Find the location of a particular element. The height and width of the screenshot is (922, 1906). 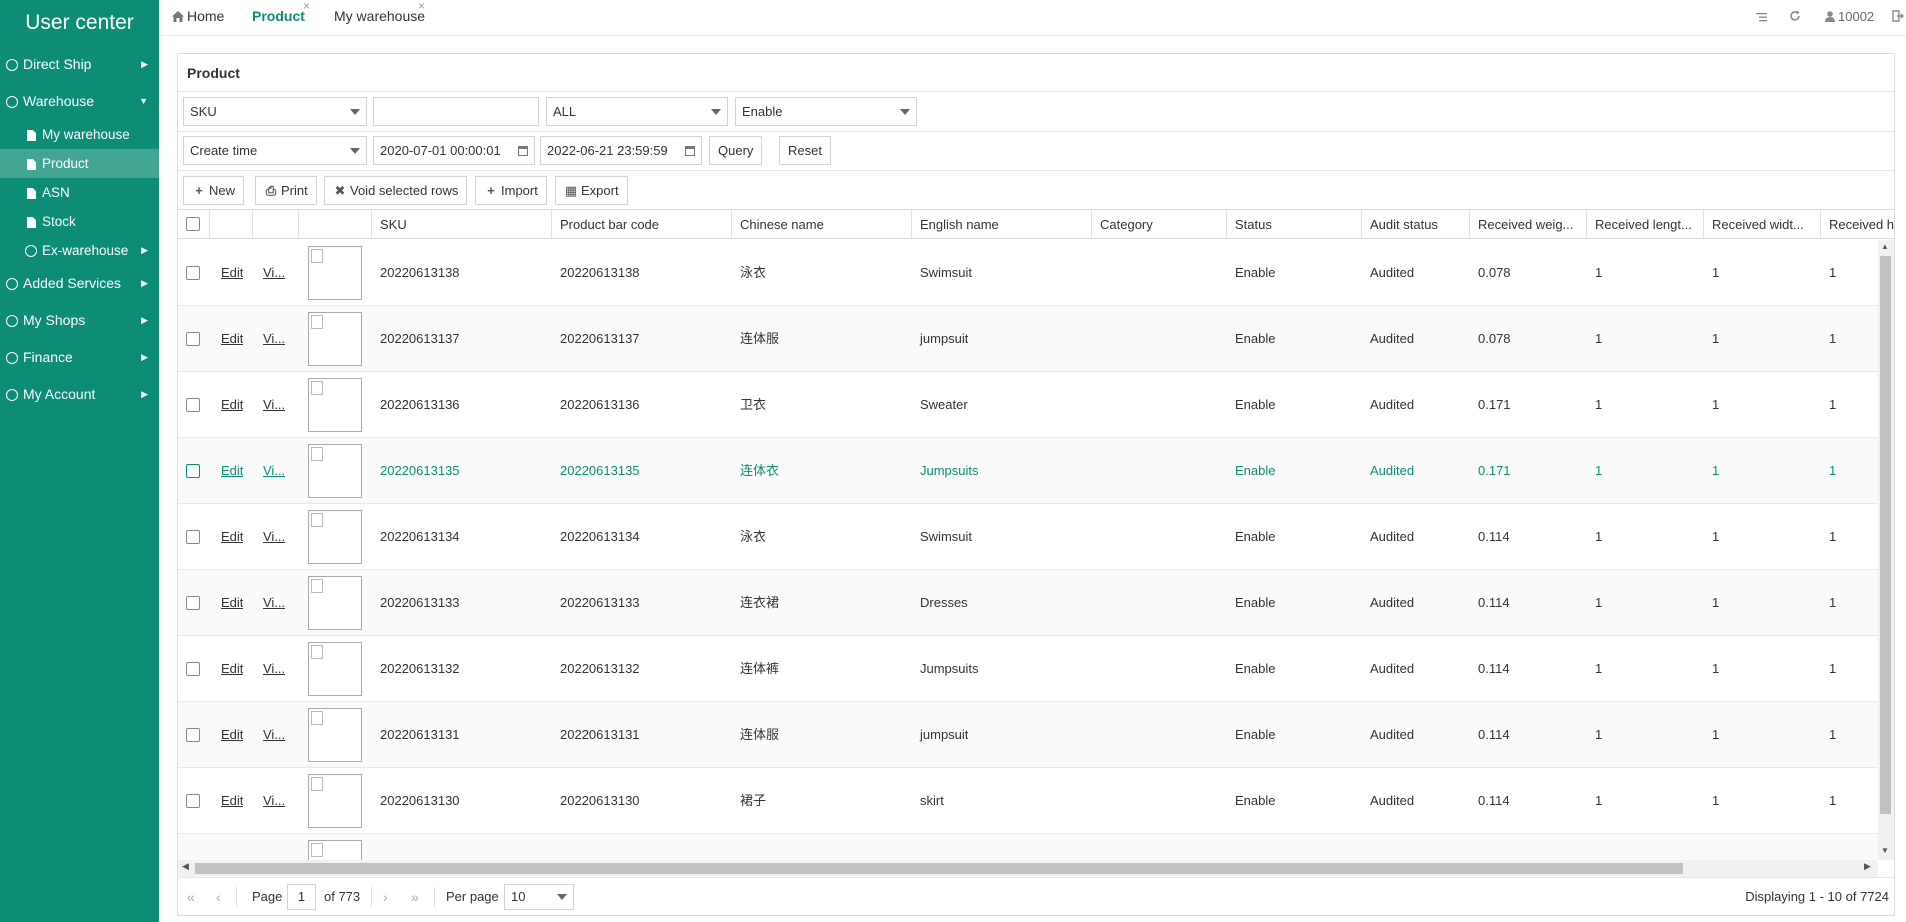

query-button: Query is located at coordinates (736, 150).